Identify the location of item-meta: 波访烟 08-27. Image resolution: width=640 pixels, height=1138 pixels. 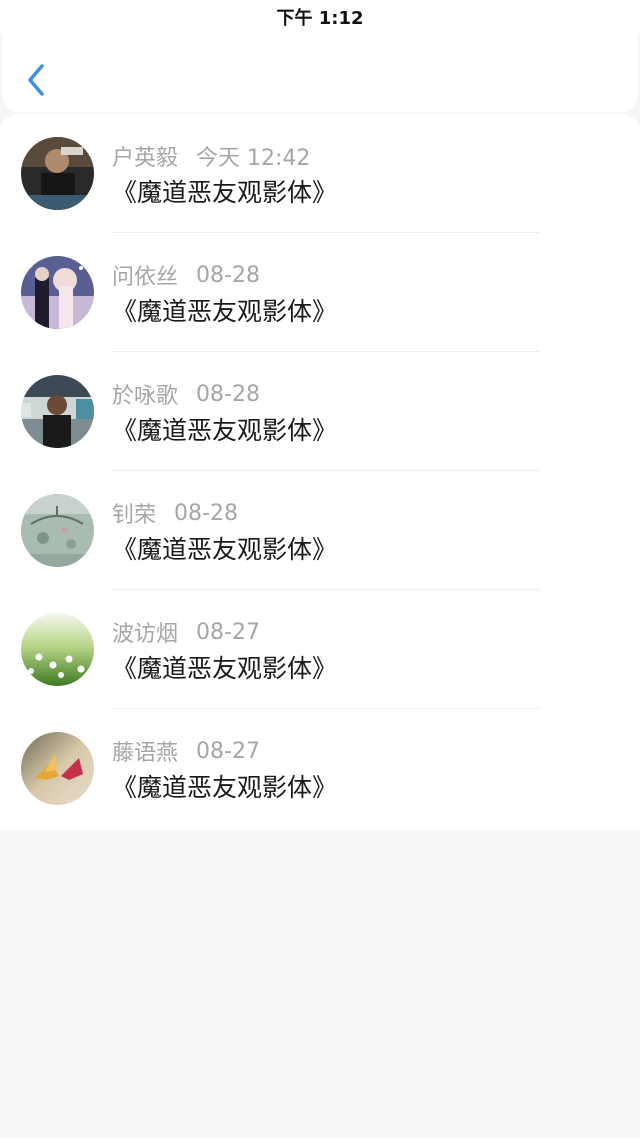
(186, 633).